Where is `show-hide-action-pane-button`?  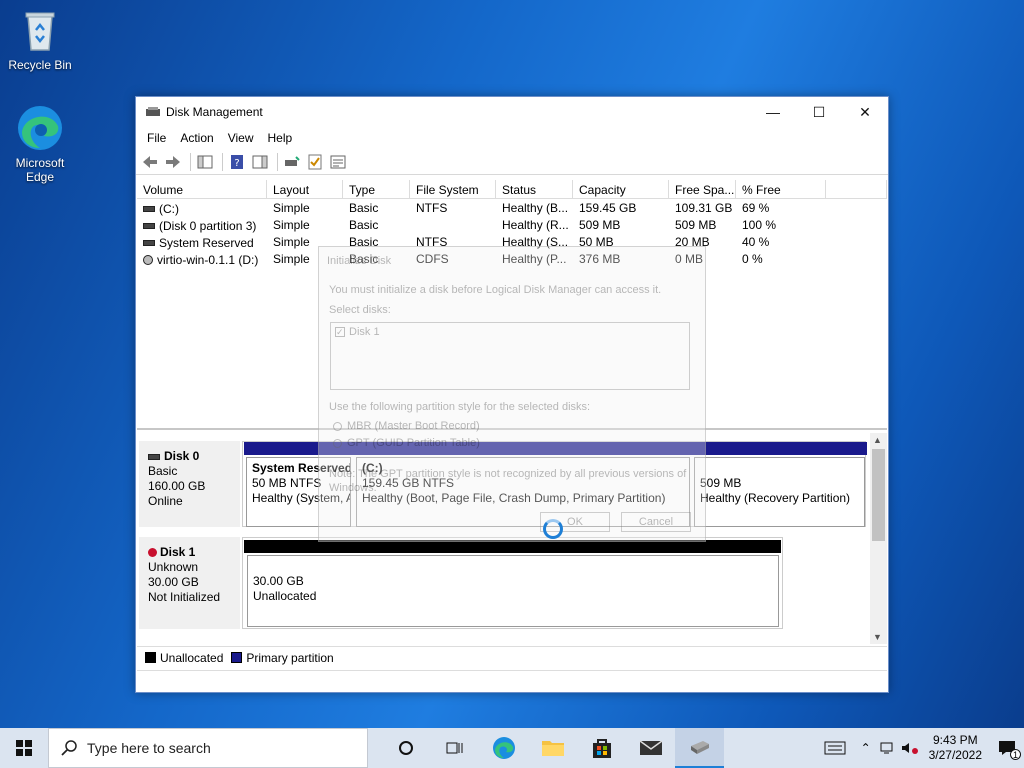 show-hide-action-pane-button is located at coordinates (260, 162).